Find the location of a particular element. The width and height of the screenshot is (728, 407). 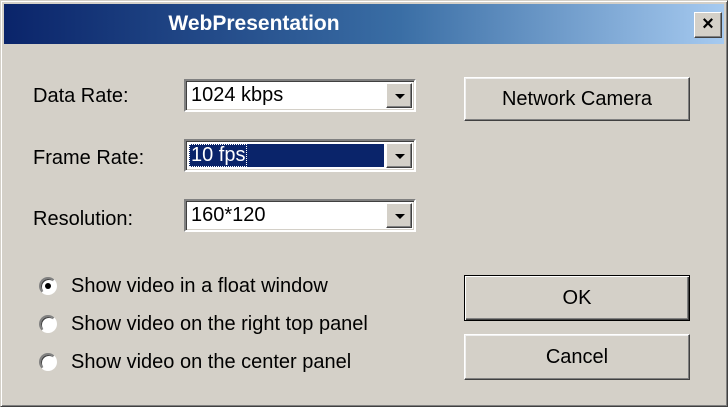

close-button: × is located at coordinates (708, 25).